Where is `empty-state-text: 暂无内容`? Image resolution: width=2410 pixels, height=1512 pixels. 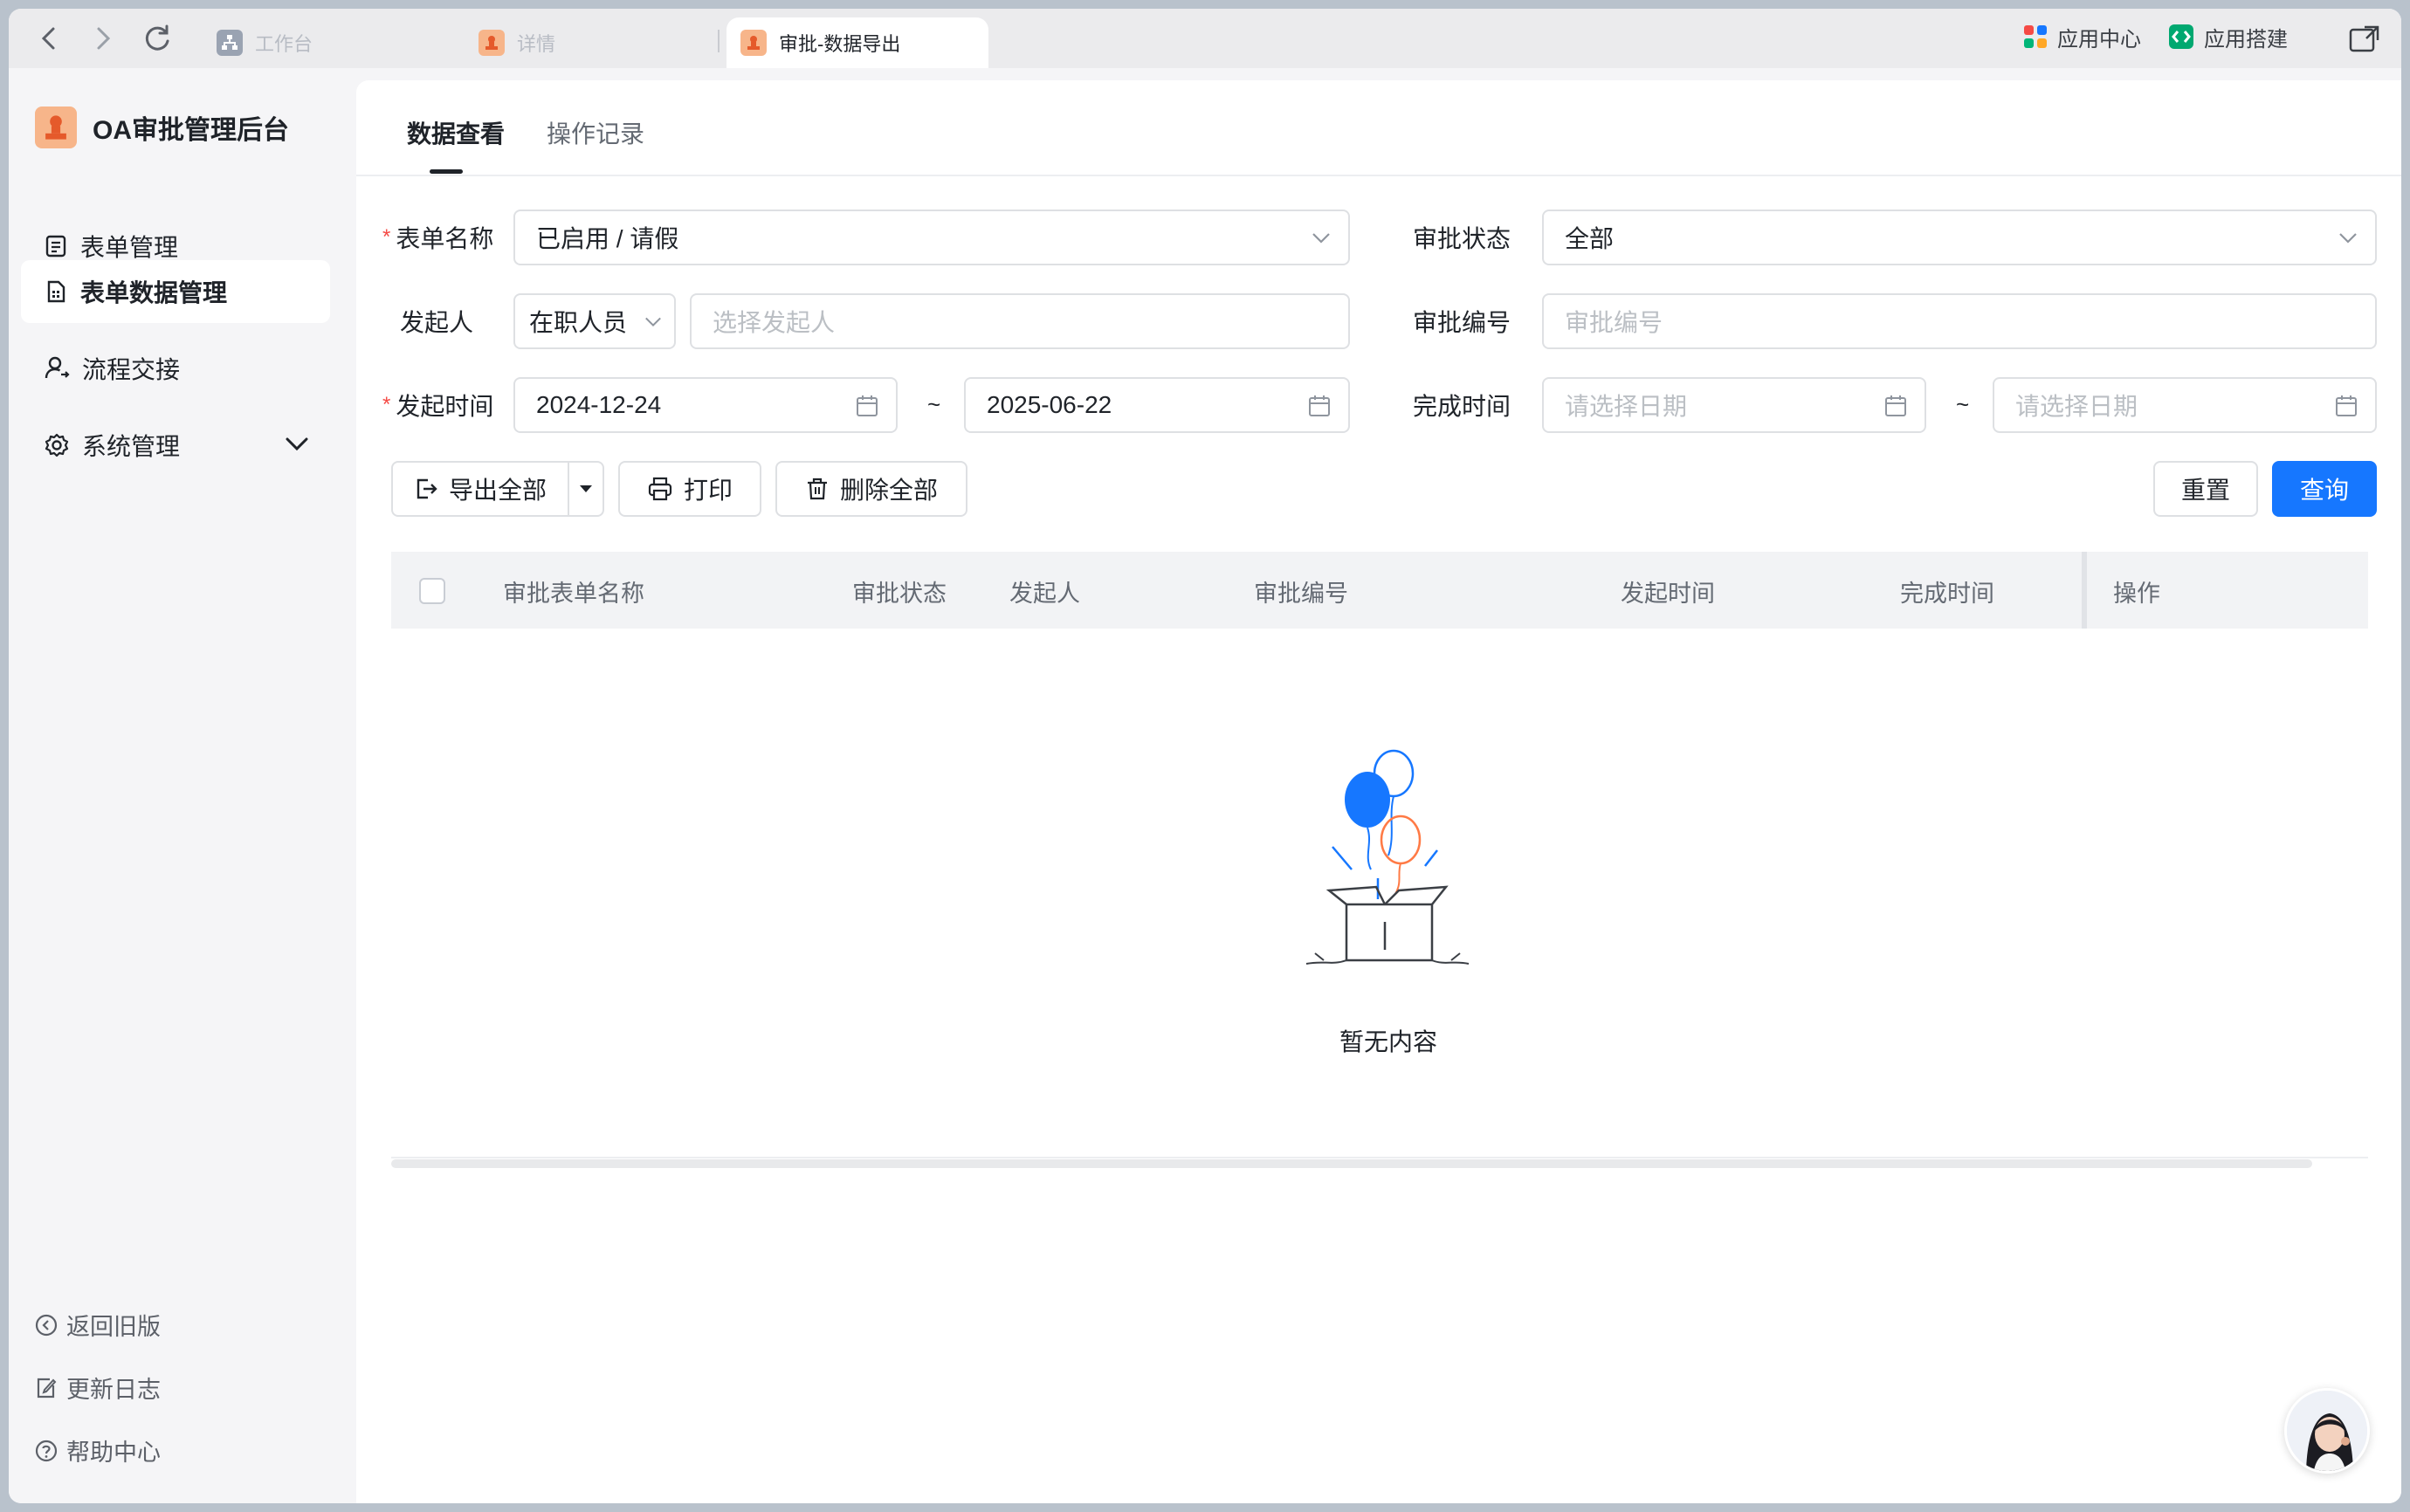 empty-state-text: 暂无内容 is located at coordinates (1388, 1041).